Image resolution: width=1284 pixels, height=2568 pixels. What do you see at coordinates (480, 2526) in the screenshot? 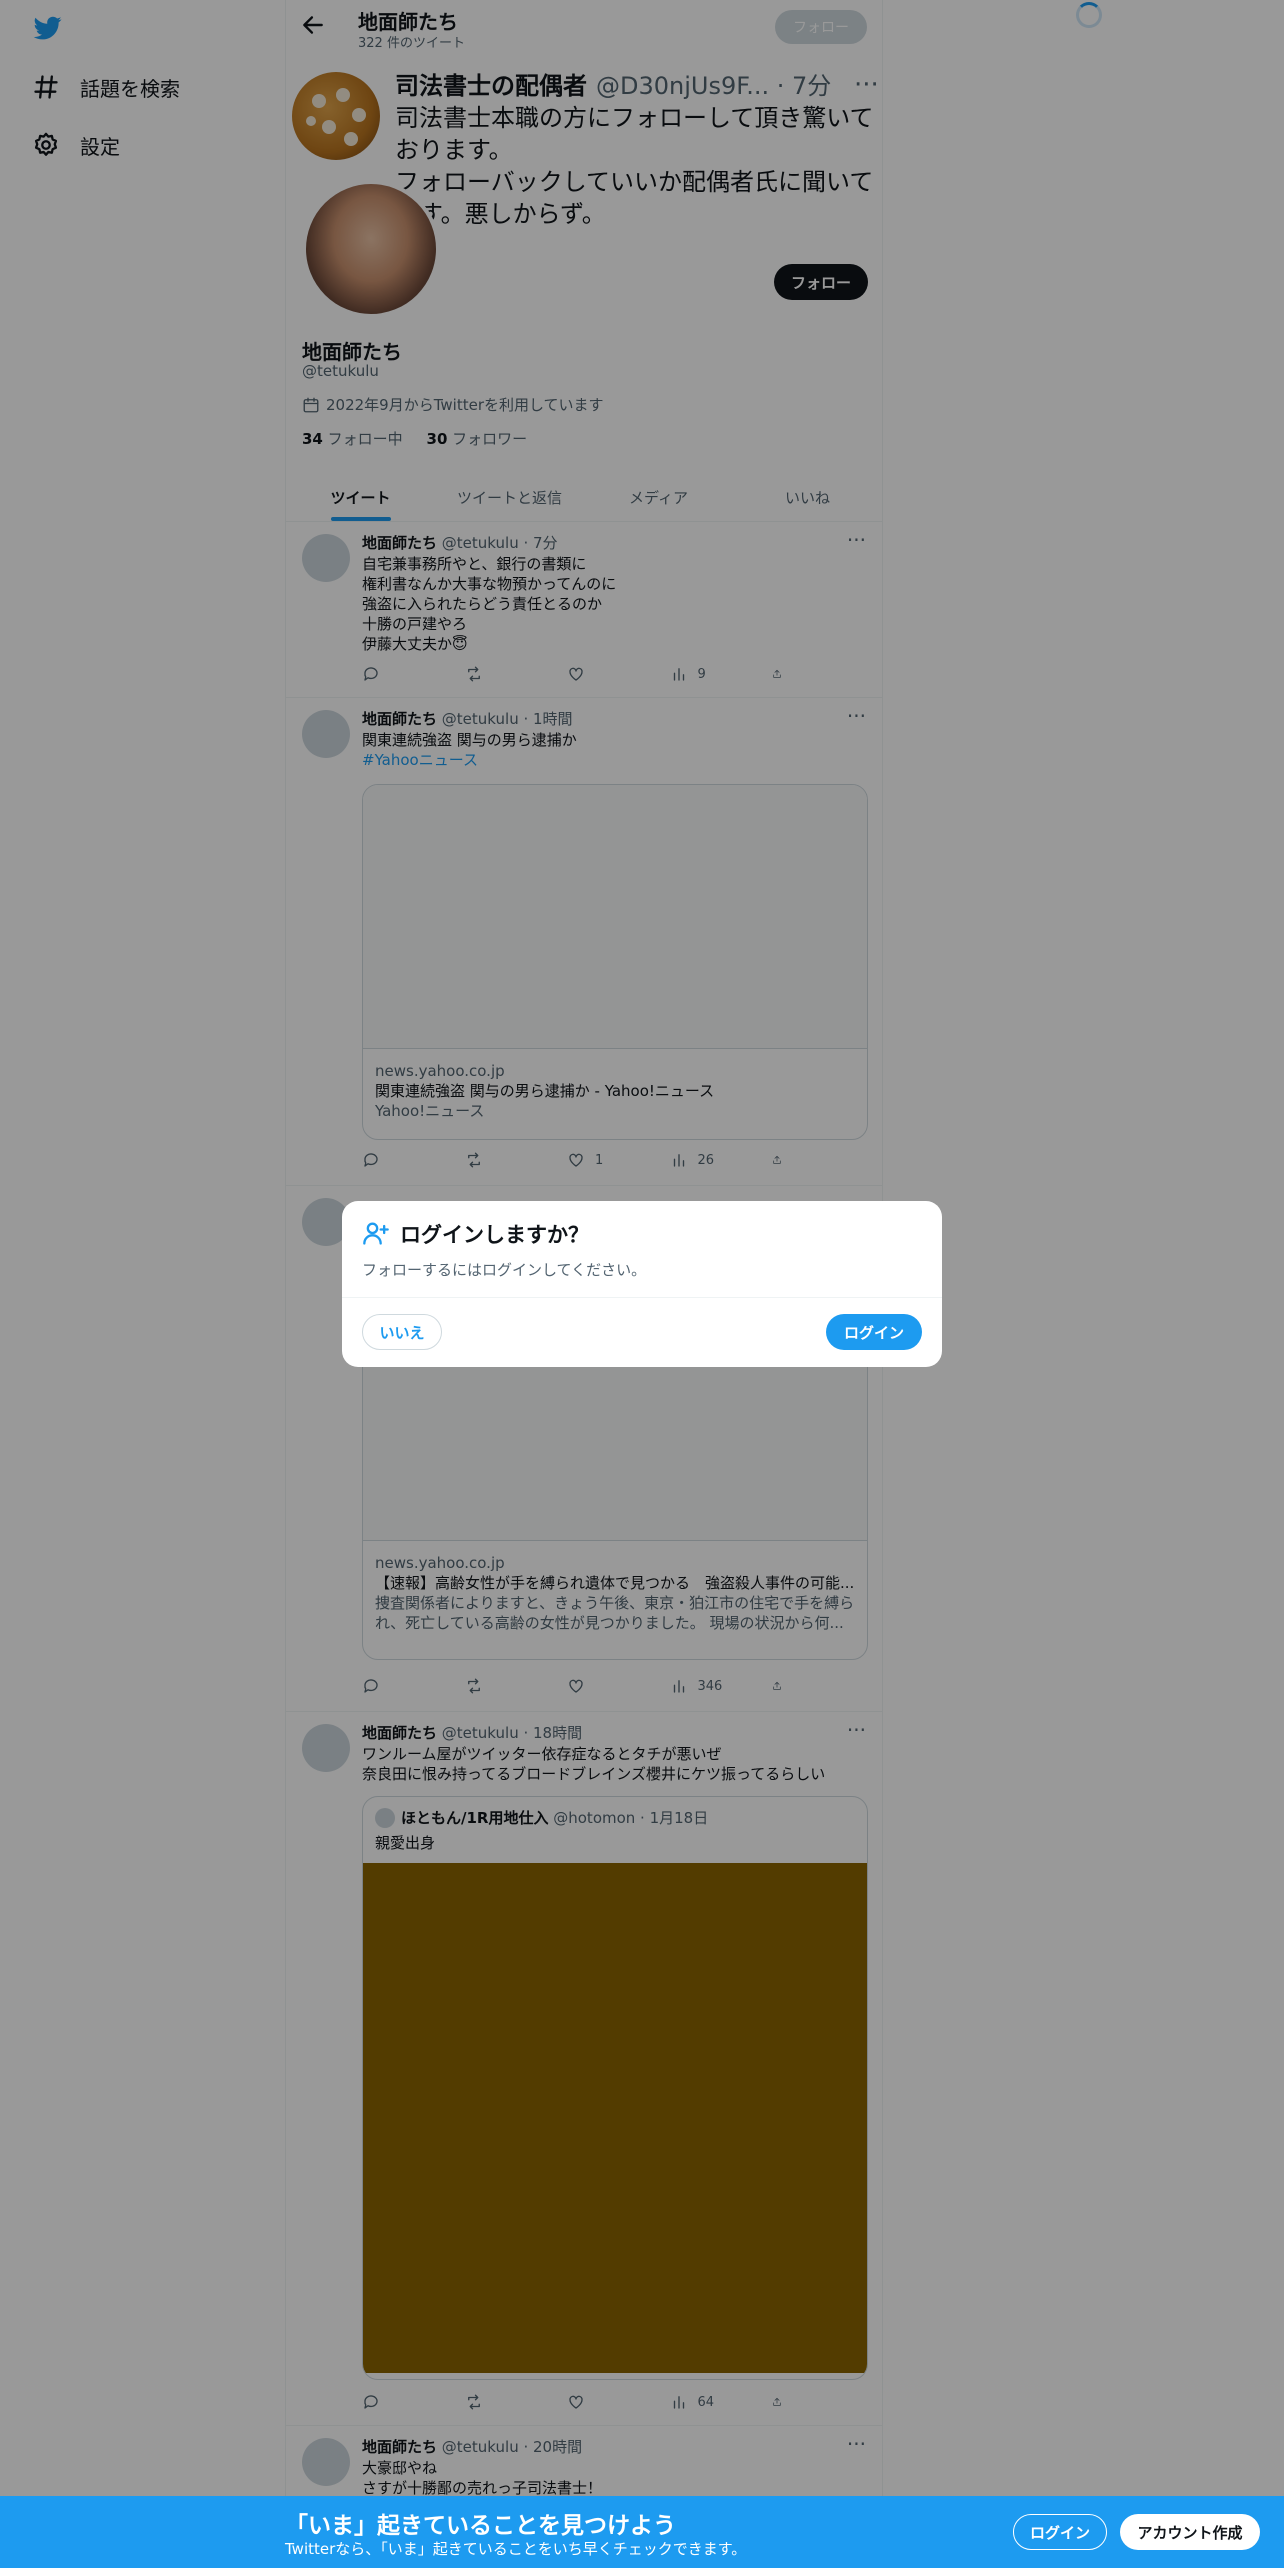
I see `bottom-bar-title: 「いま」起きていることを見つけよう` at bounding box center [480, 2526].